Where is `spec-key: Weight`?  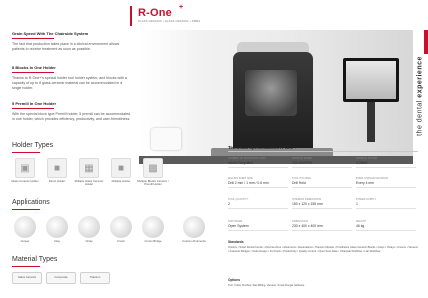
spec-key: Weight is located at coordinates (361, 221).